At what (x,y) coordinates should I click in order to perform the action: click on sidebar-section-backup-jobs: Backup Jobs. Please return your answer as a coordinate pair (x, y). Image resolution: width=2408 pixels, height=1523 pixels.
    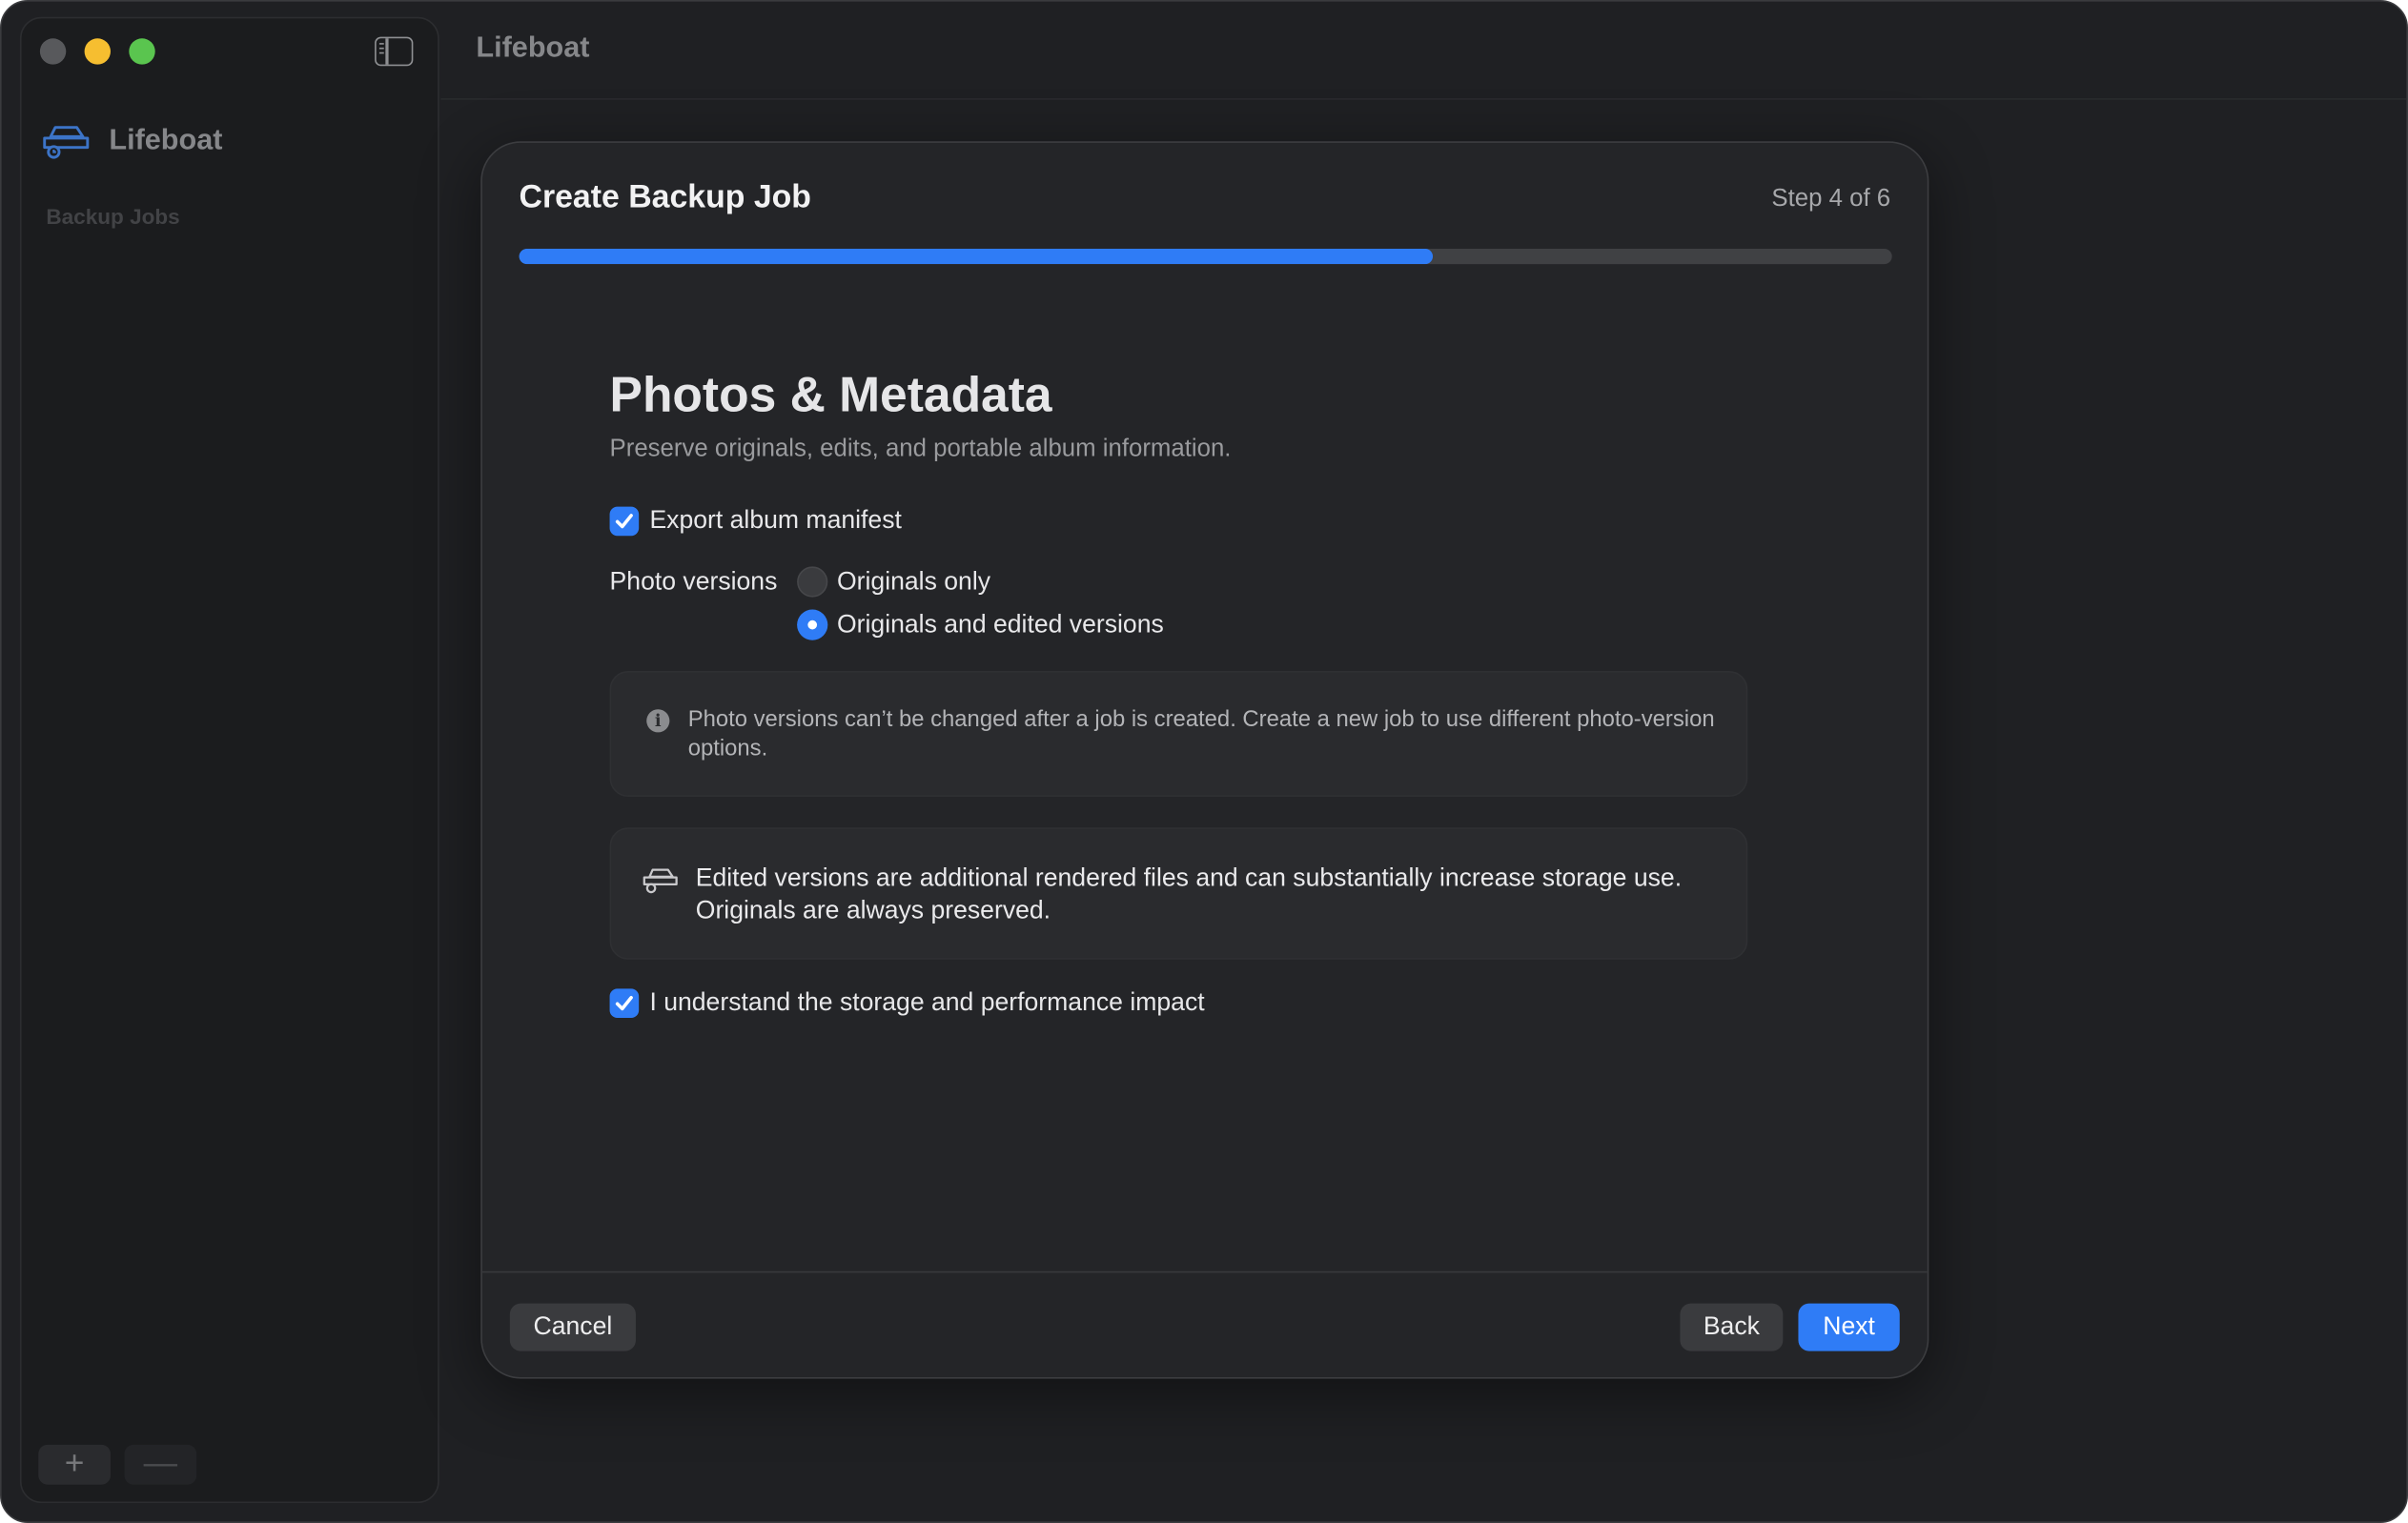
    Looking at the image, I should click on (113, 217).